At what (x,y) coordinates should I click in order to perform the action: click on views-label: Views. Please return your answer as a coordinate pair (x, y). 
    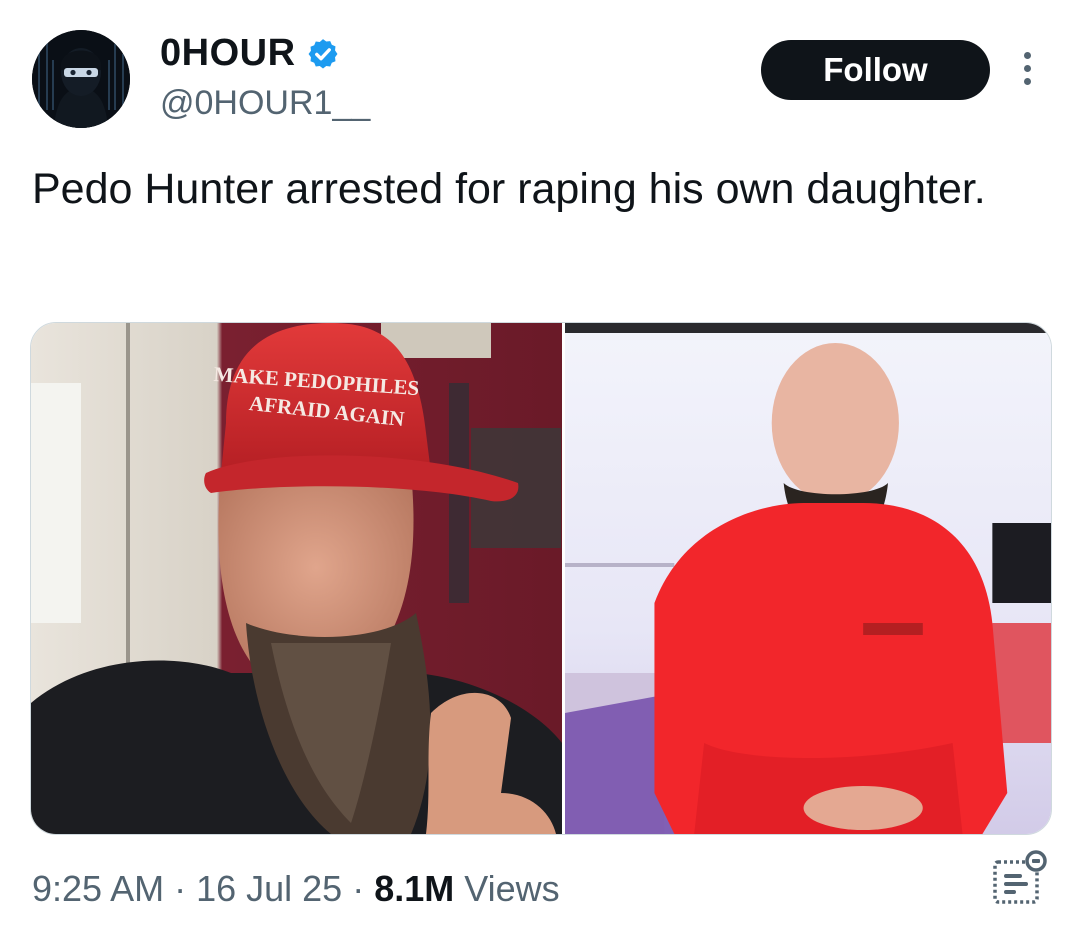
    Looking at the image, I should click on (512, 888).